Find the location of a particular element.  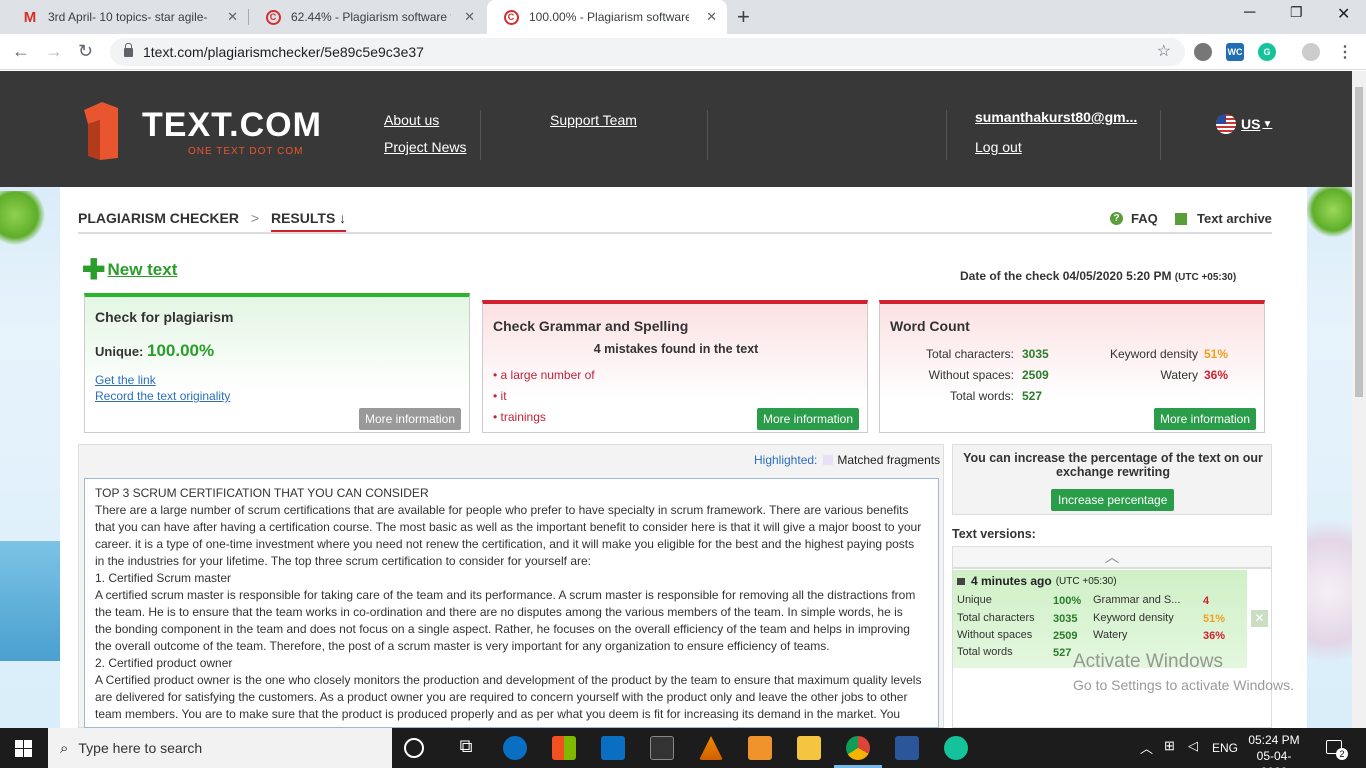

sublime-icon is located at coordinates (760, 748).